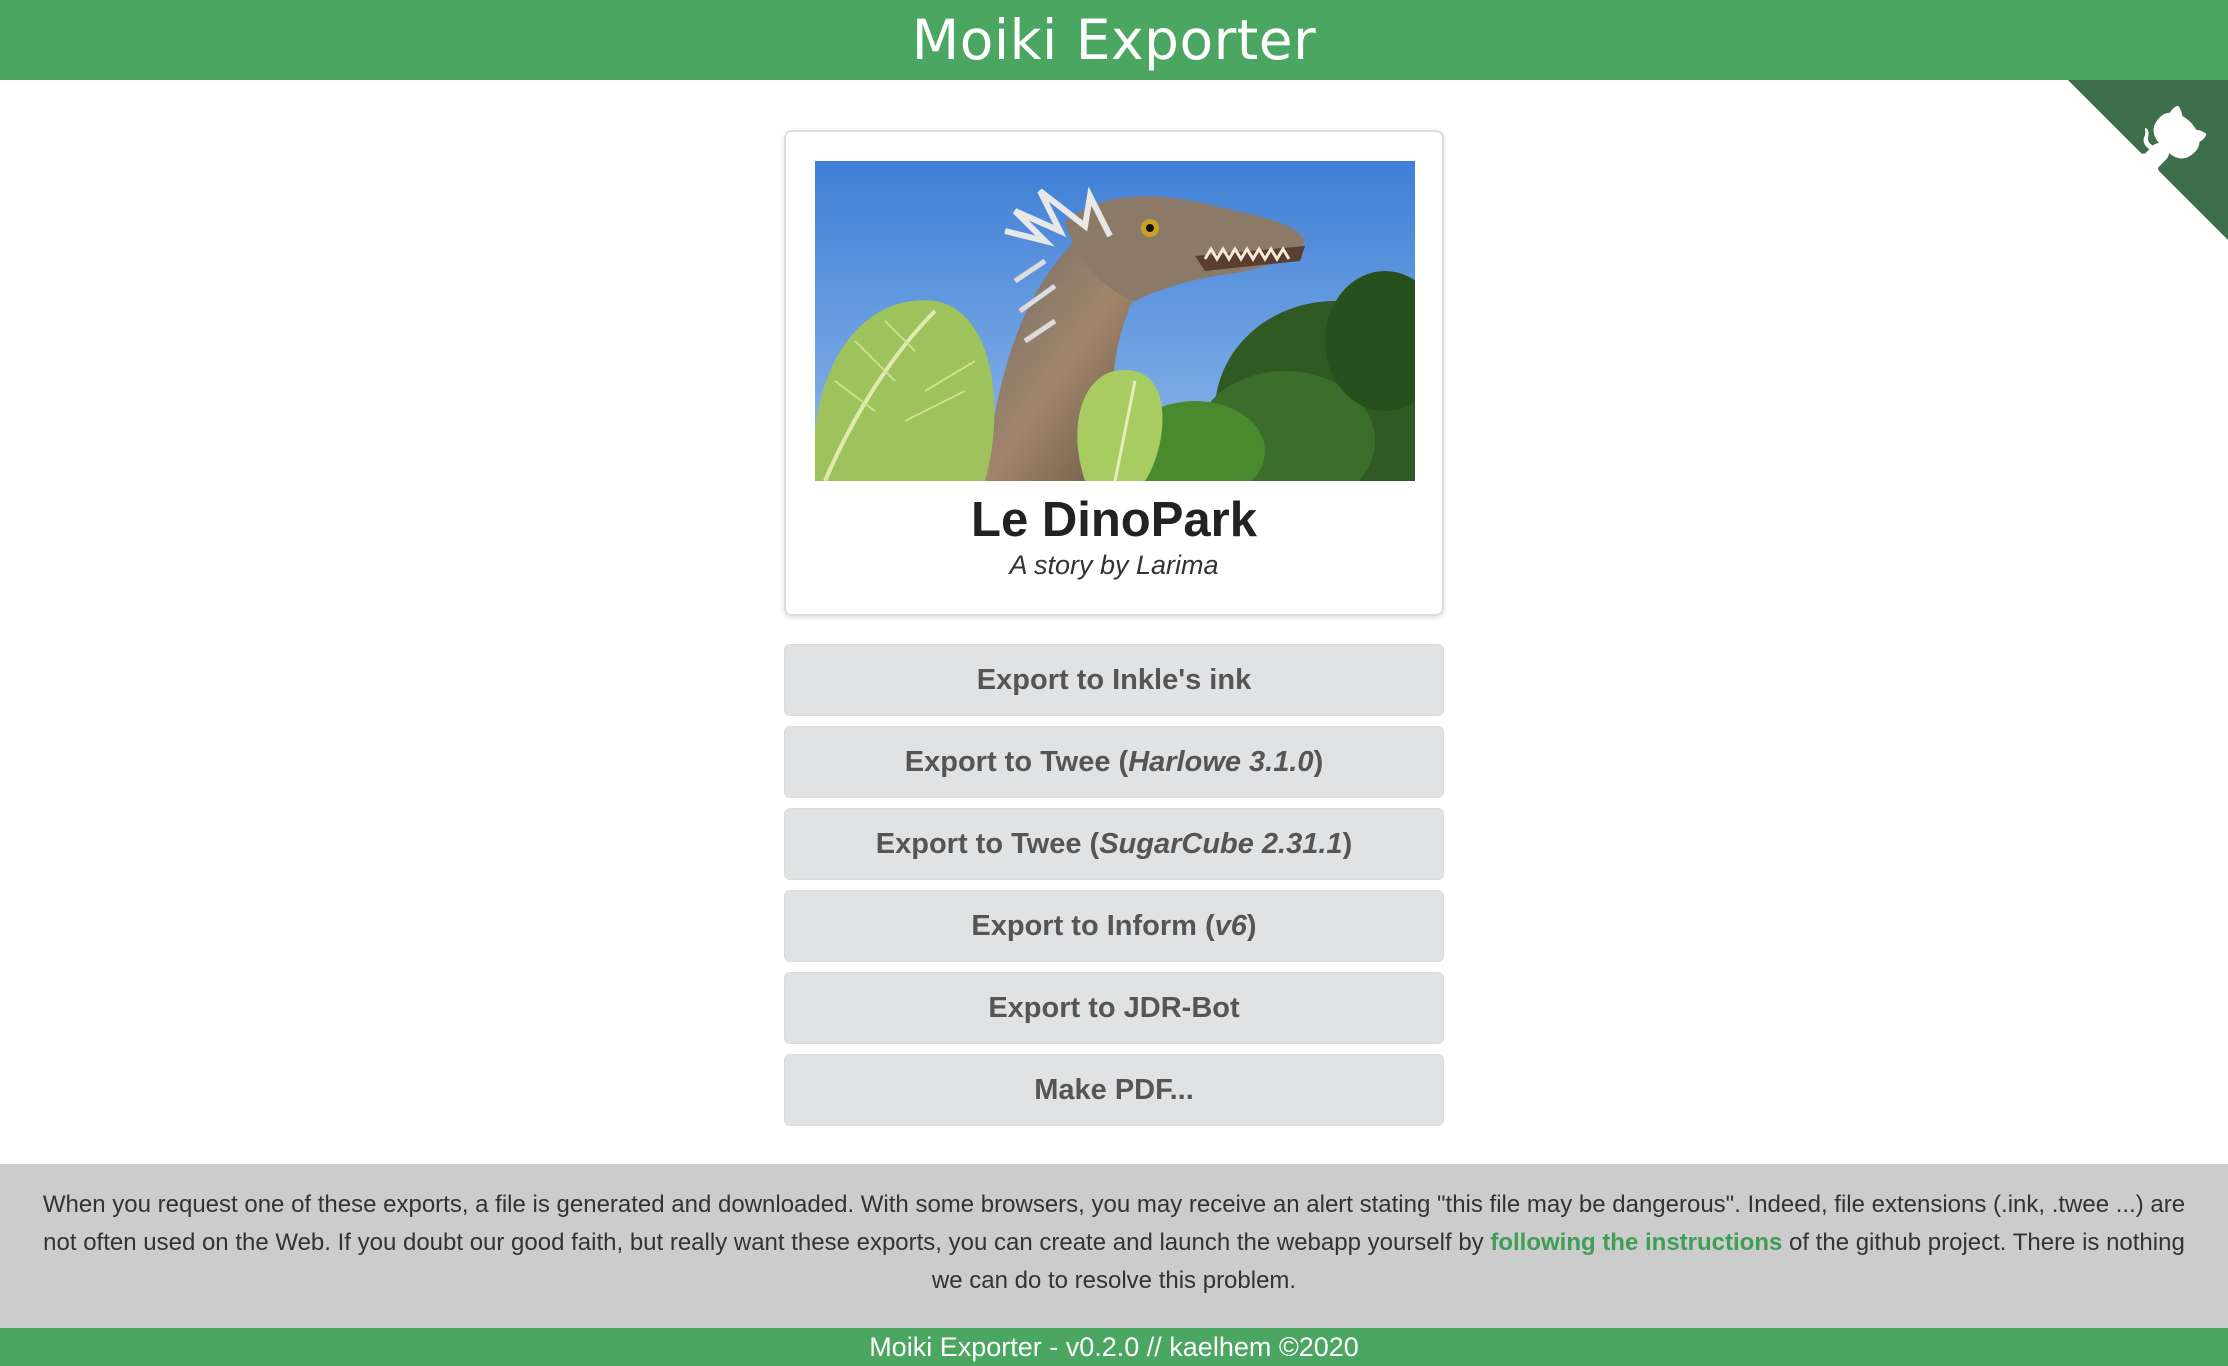 This screenshot has height=1366, width=2228. Describe the element at coordinates (1114, 565) in the screenshot. I see `story-author: A story by Larima` at that location.